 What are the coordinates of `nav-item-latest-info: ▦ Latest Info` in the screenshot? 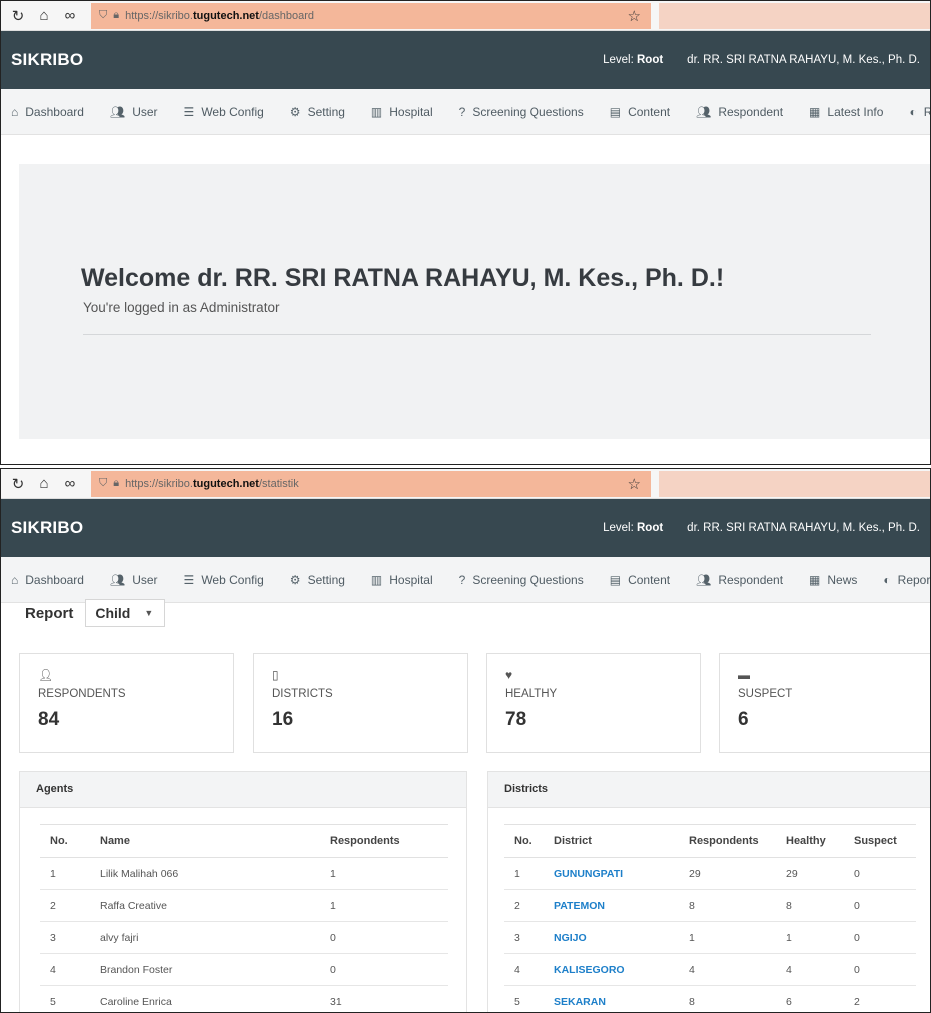 It's located at (846, 112).